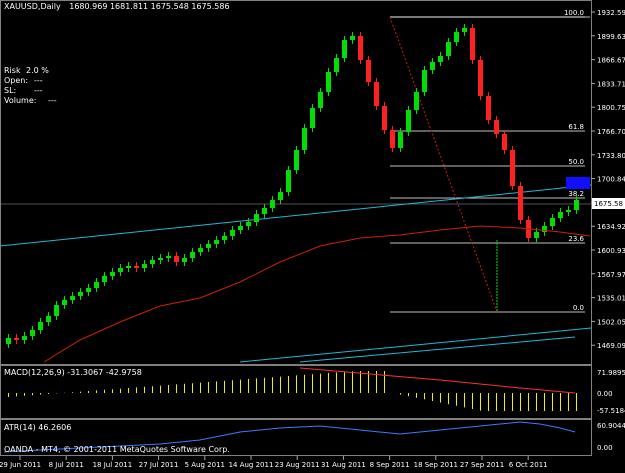  Describe the element at coordinates (437, 380) in the screenshot. I see `macd-signal-line` at that location.